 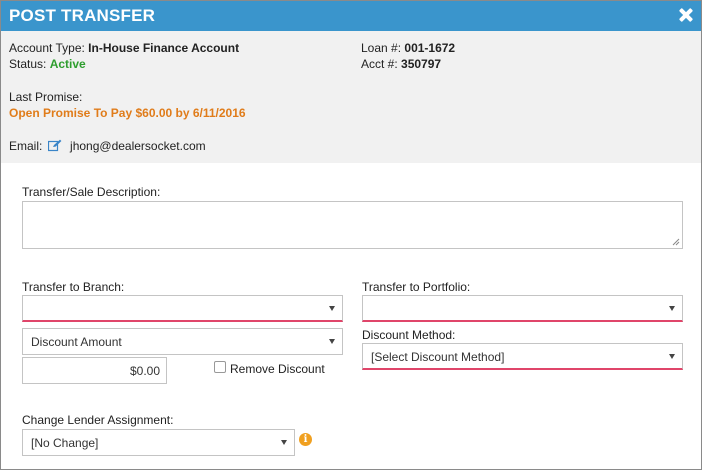 I want to click on lender-label: Change Lender Assignment:, so click(x=98, y=420).